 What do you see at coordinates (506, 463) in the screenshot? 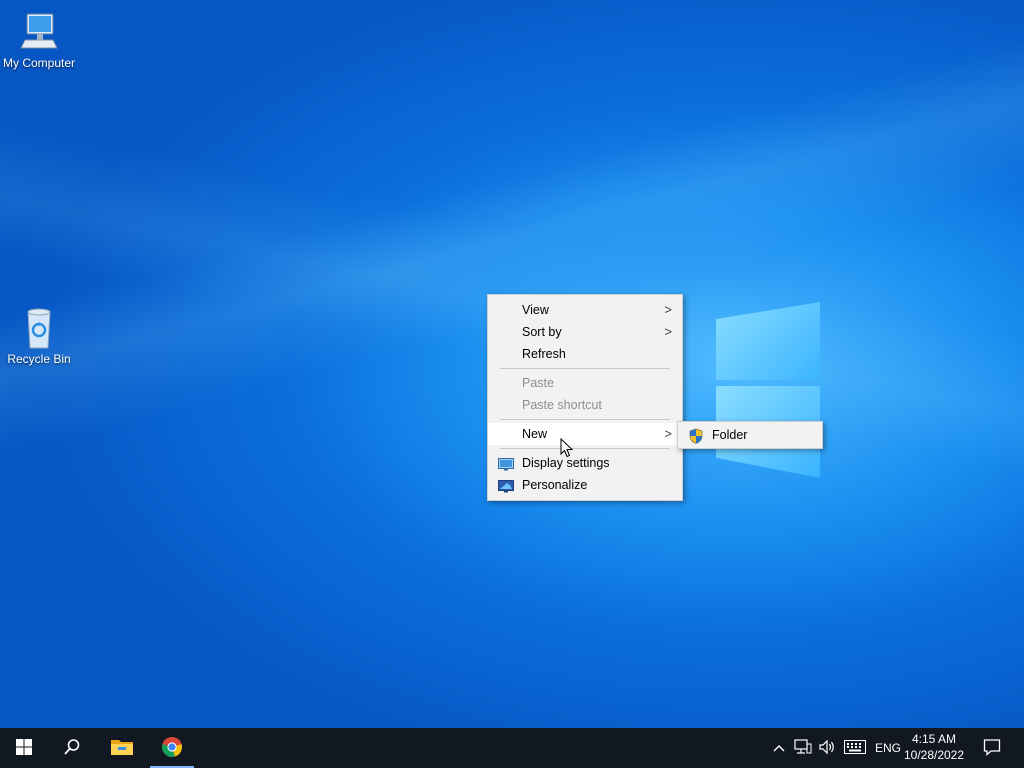
I see `display-settings-icon` at bounding box center [506, 463].